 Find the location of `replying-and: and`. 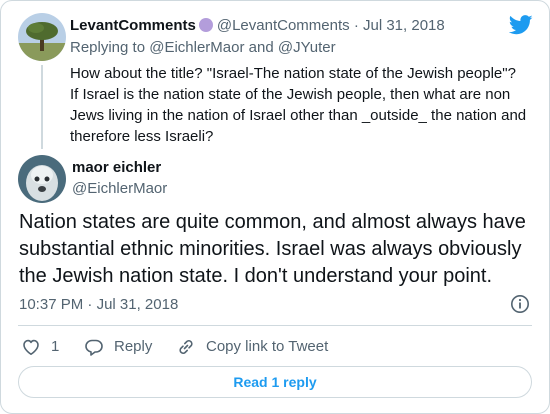

replying-and: and is located at coordinates (261, 47).